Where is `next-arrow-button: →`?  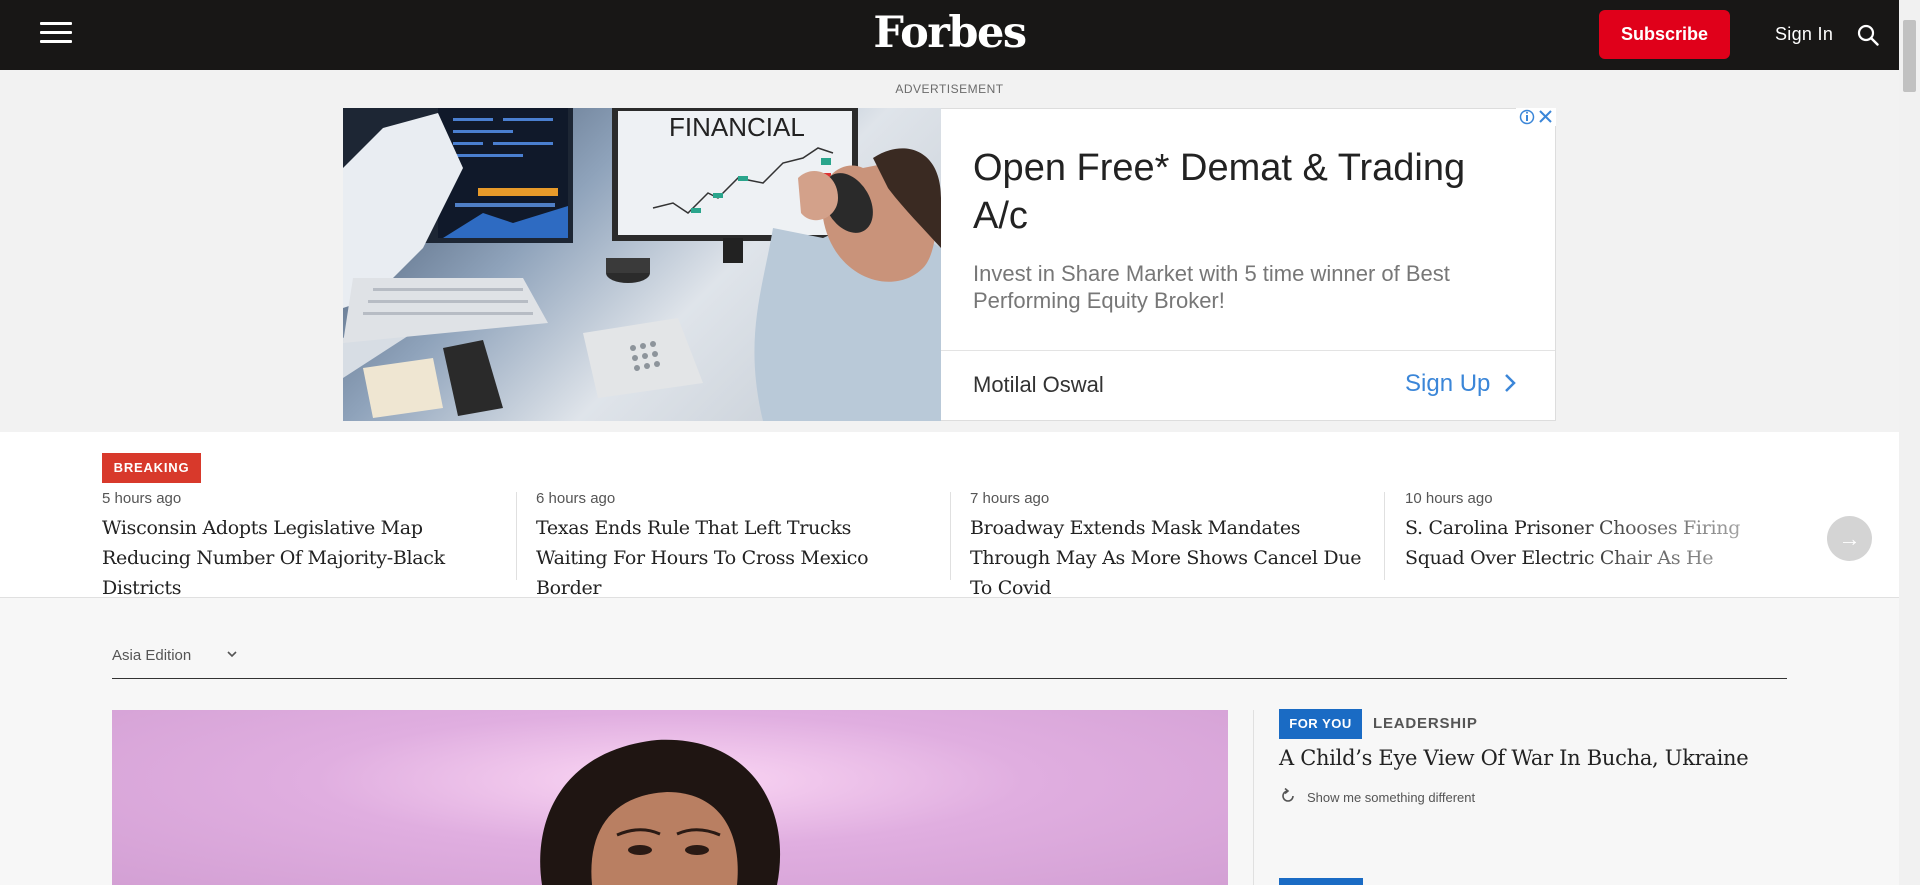
next-arrow-button: → is located at coordinates (1849, 538).